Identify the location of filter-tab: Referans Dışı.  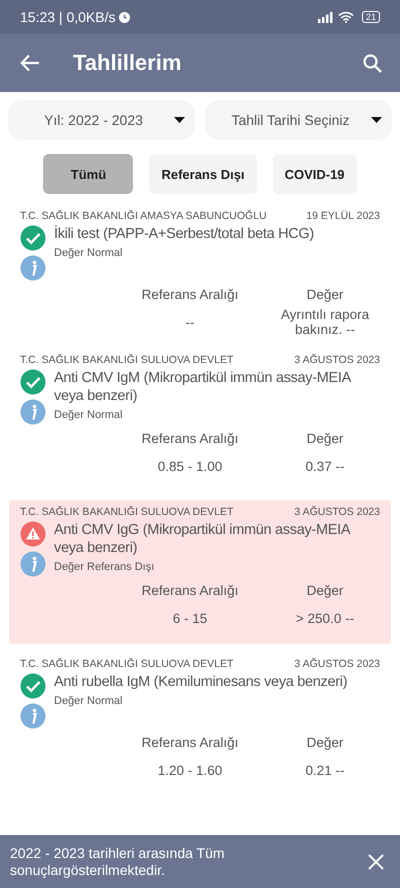
(203, 174).